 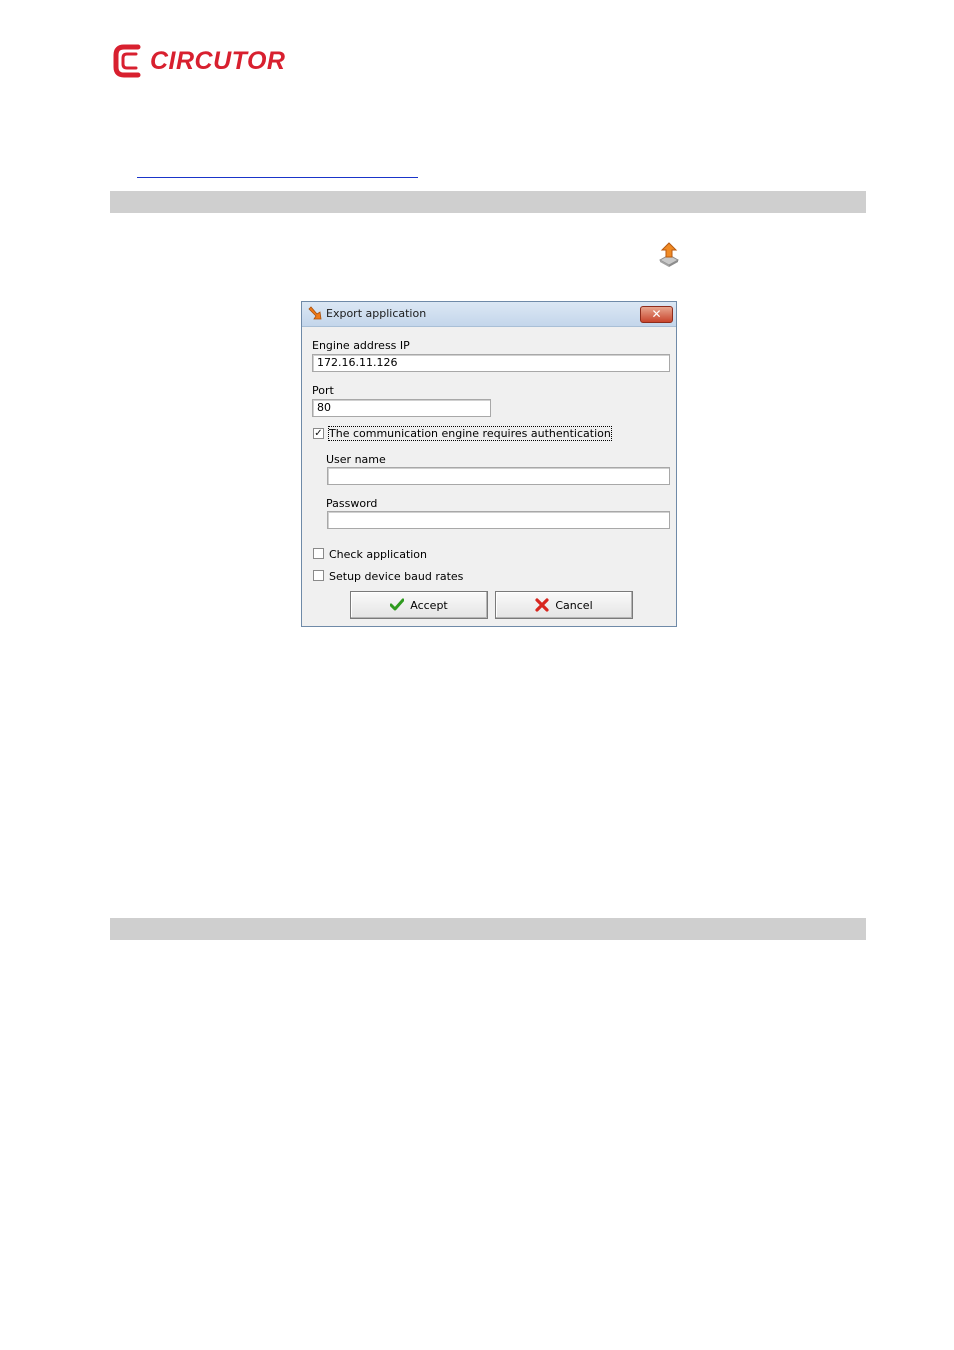 I want to click on auth-checkbox: ✓, so click(x=318, y=433).